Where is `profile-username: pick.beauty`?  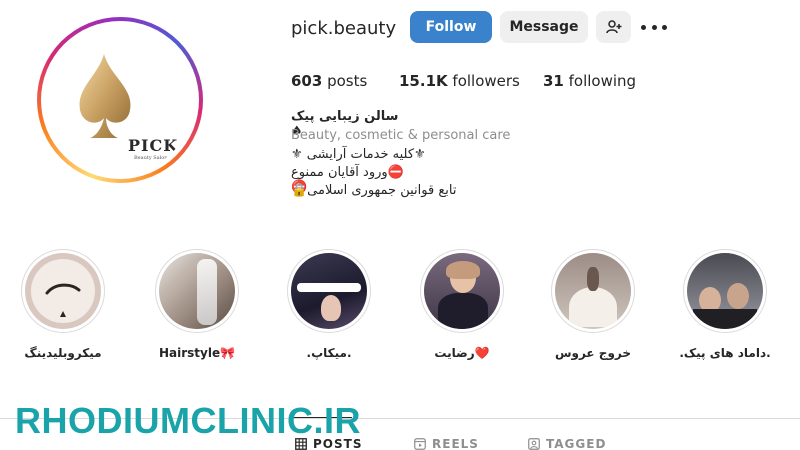
profile-username: pick.beauty is located at coordinates (344, 28).